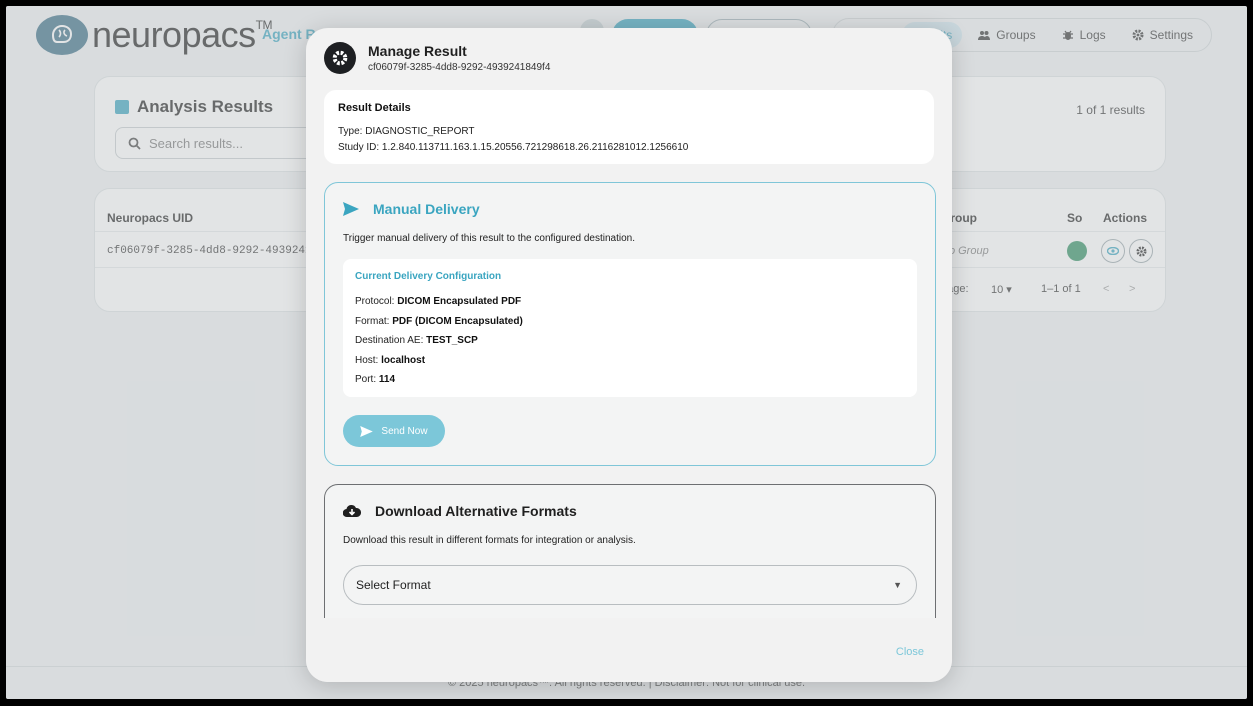 The height and width of the screenshot is (706, 1253). I want to click on cloud-download-icon, so click(352, 511).